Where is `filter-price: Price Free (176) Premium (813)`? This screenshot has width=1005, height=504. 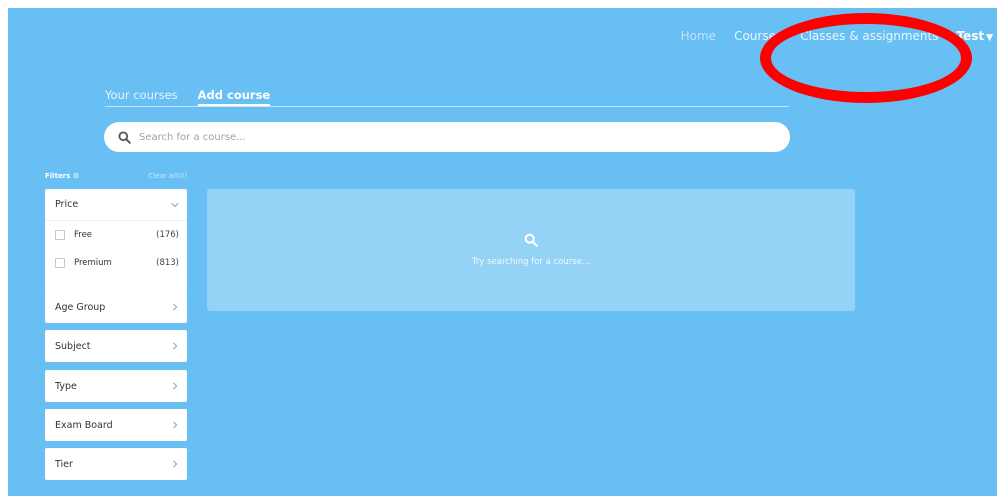 filter-price: Price Free (176) Premium (813) is located at coordinates (116, 241).